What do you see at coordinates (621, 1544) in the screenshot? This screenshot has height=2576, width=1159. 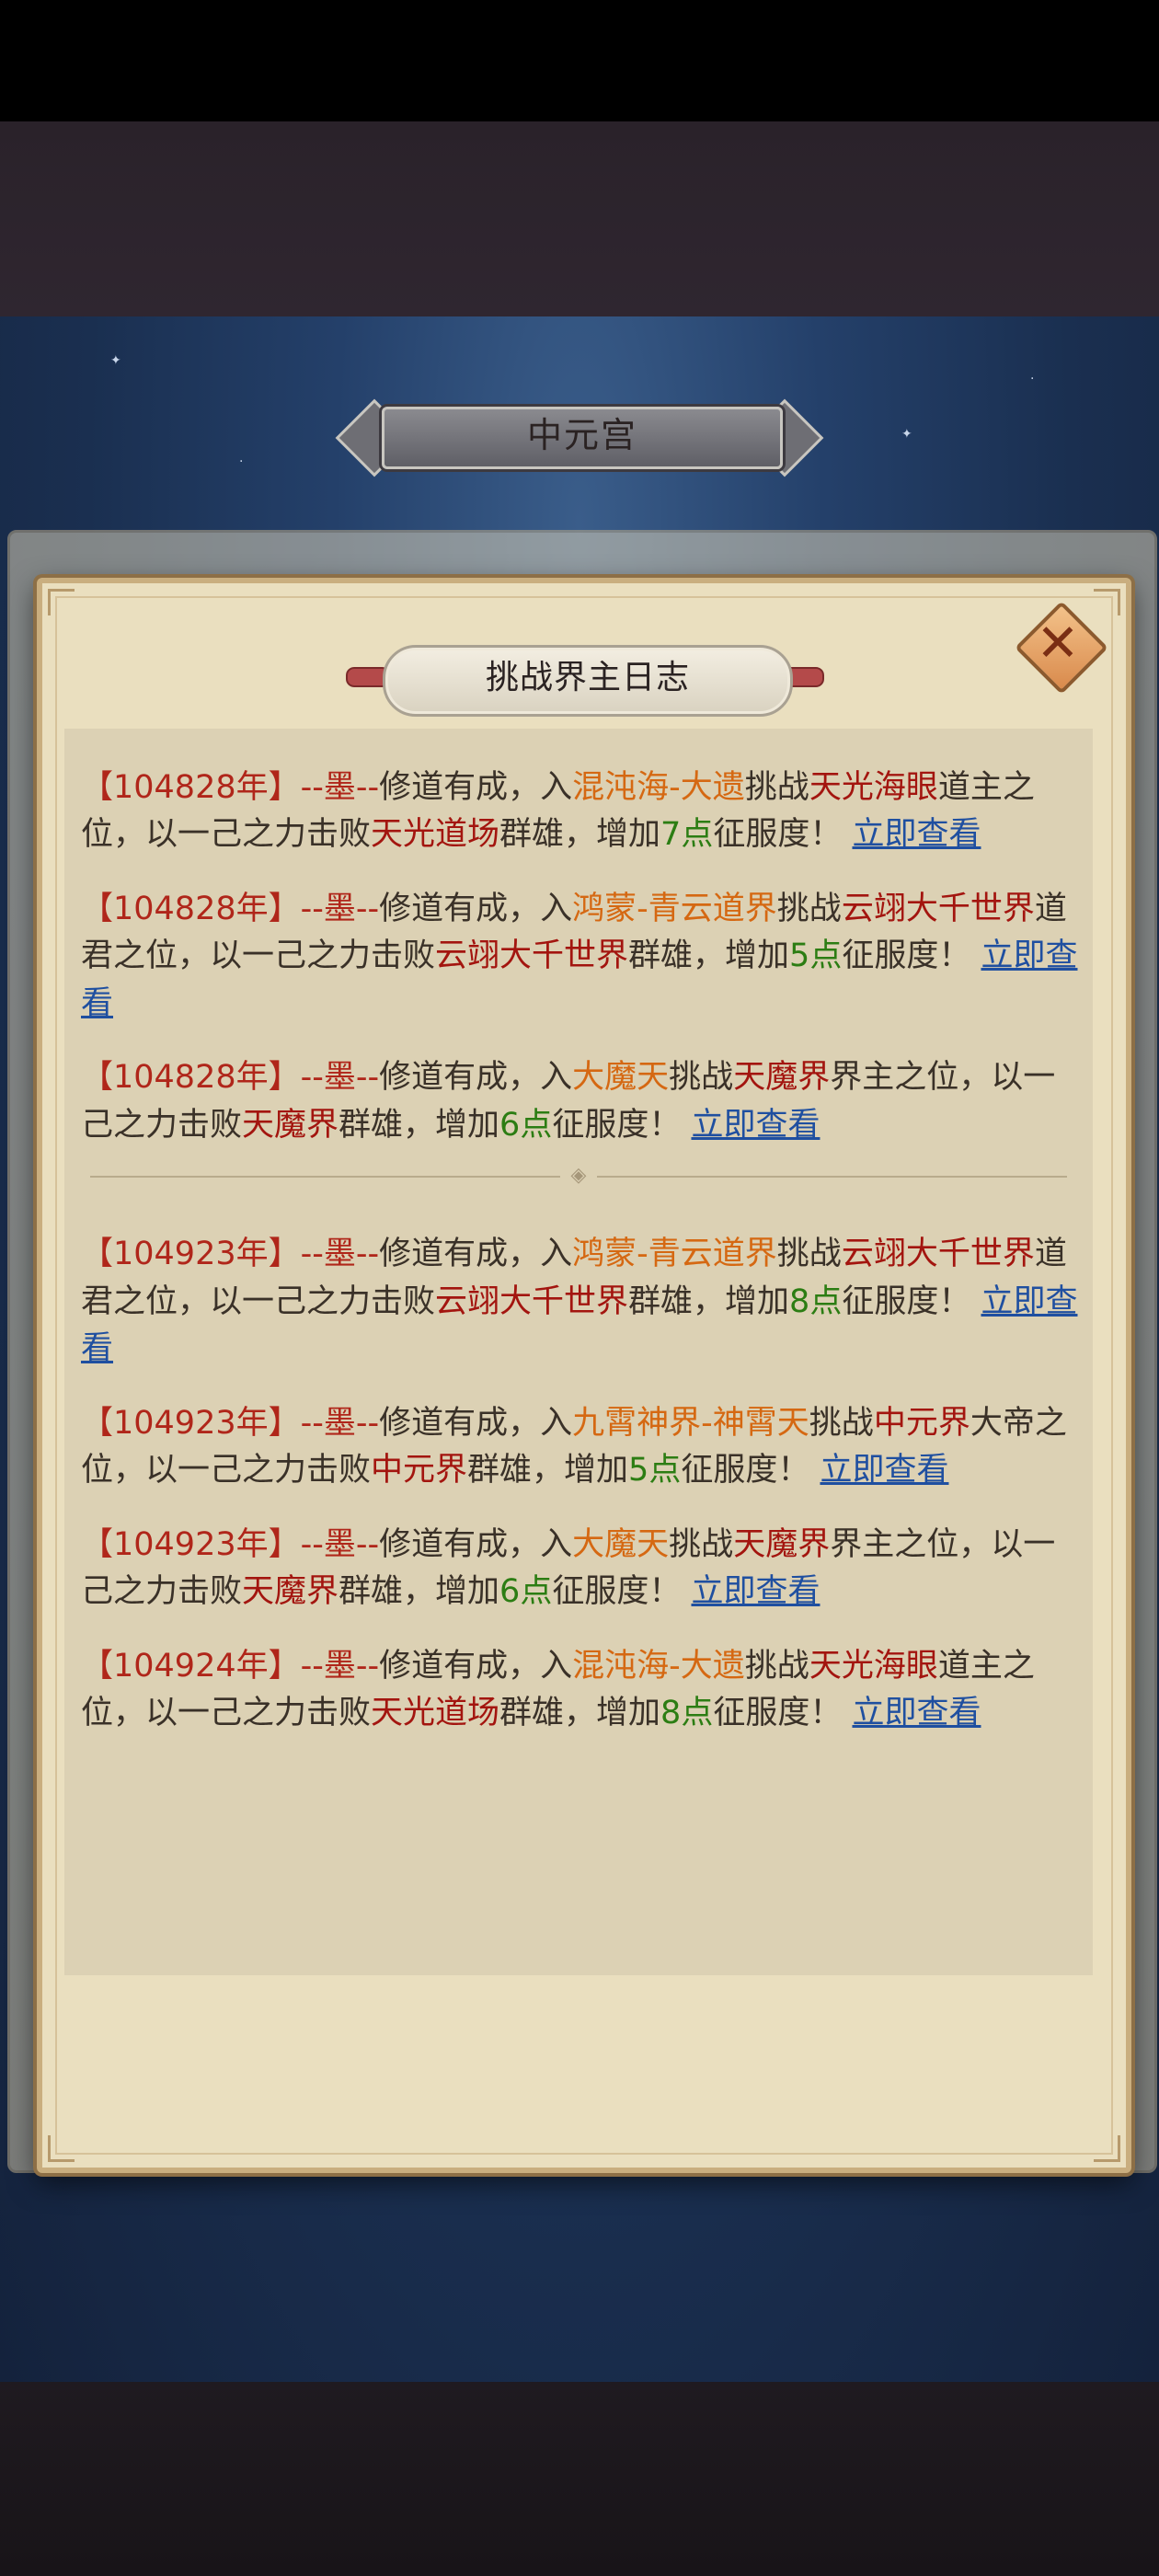 I see `location-name: 大魔天` at bounding box center [621, 1544].